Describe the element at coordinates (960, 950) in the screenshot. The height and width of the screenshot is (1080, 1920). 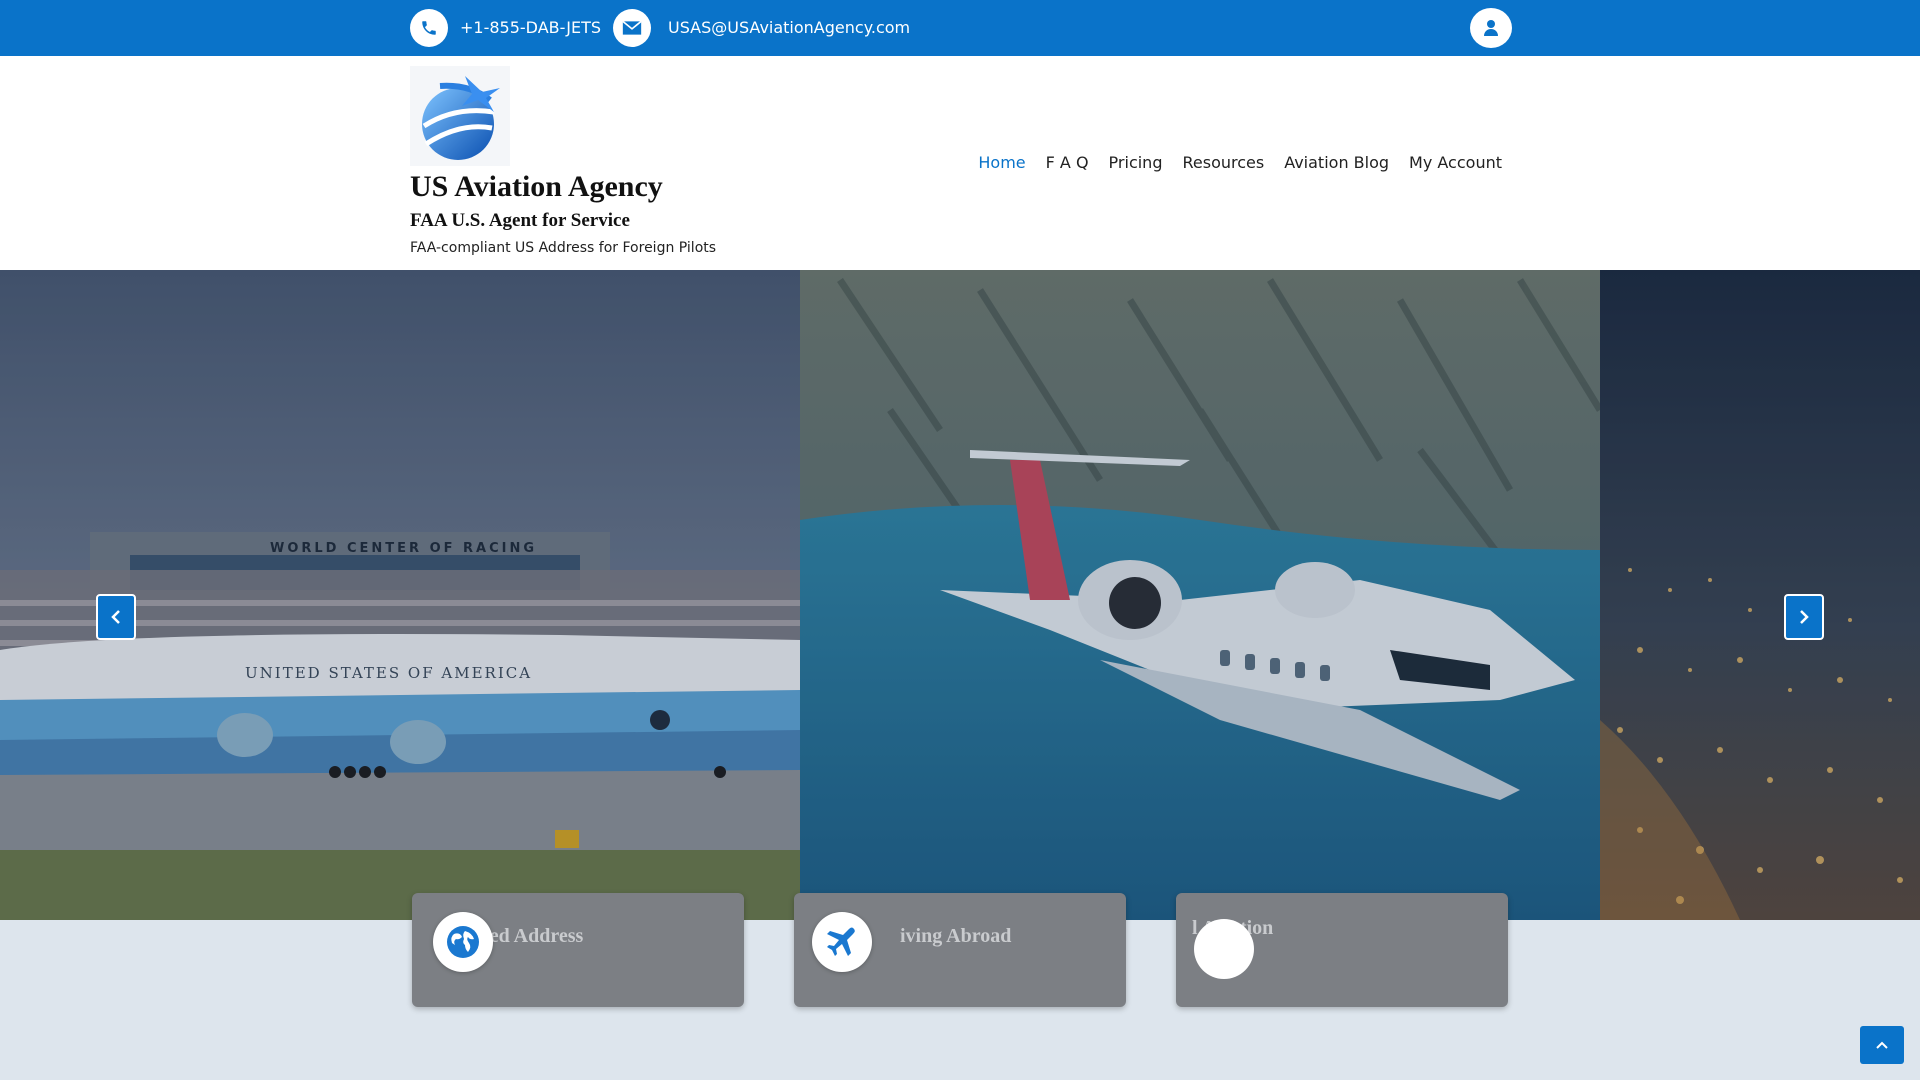
I see `feature-card-living-abroad: iving Abroad` at that location.